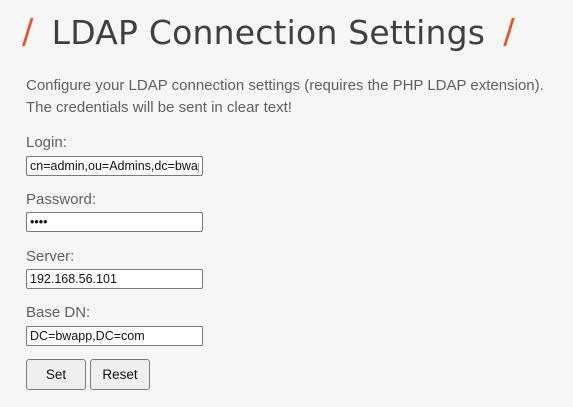  I want to click on password-label: Password:, so click(61, 199).